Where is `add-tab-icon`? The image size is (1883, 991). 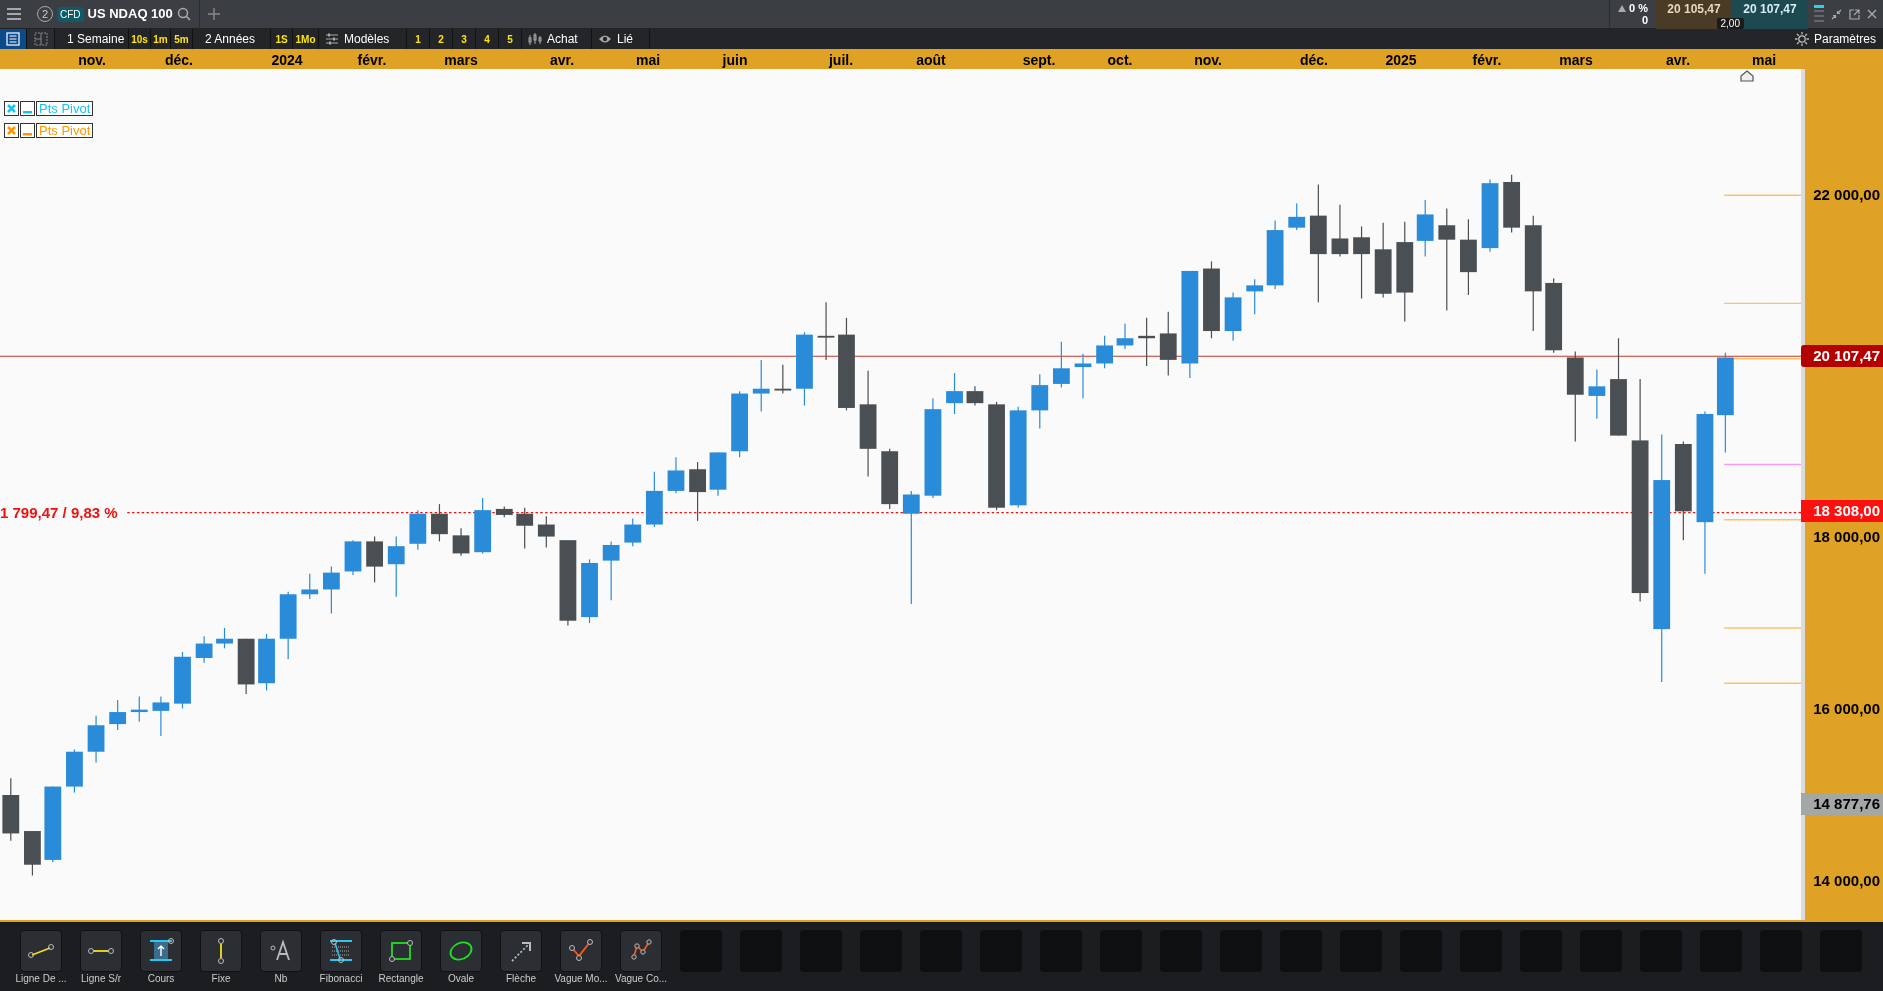 add-tab-icon is located at coordinates (213, 14).